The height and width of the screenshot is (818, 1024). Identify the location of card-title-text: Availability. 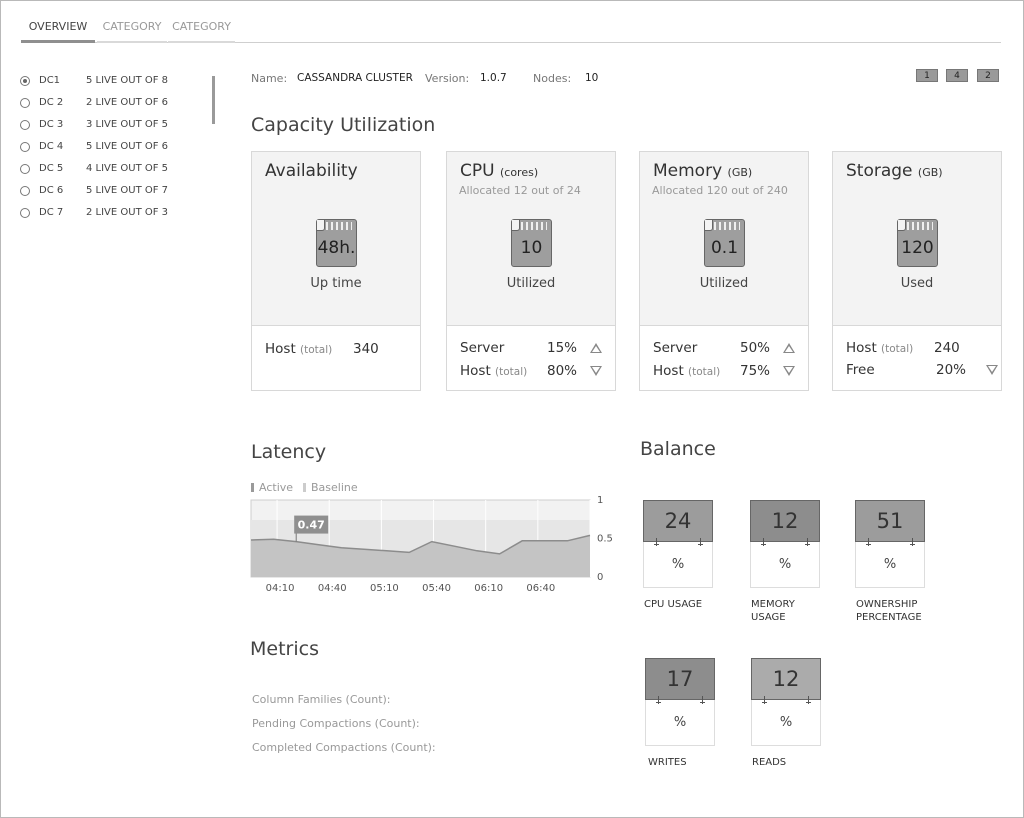
(311, 171).